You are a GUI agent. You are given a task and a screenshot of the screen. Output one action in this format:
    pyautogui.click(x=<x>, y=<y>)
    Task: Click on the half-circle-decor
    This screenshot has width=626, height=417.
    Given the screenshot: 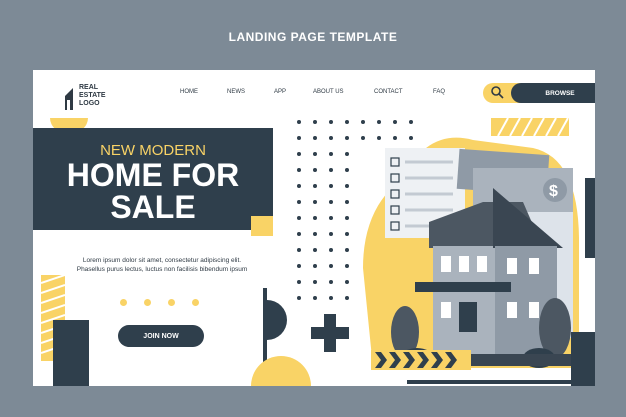 What is the action you would take?
    pyautogui.click(x=277, y=320)
    